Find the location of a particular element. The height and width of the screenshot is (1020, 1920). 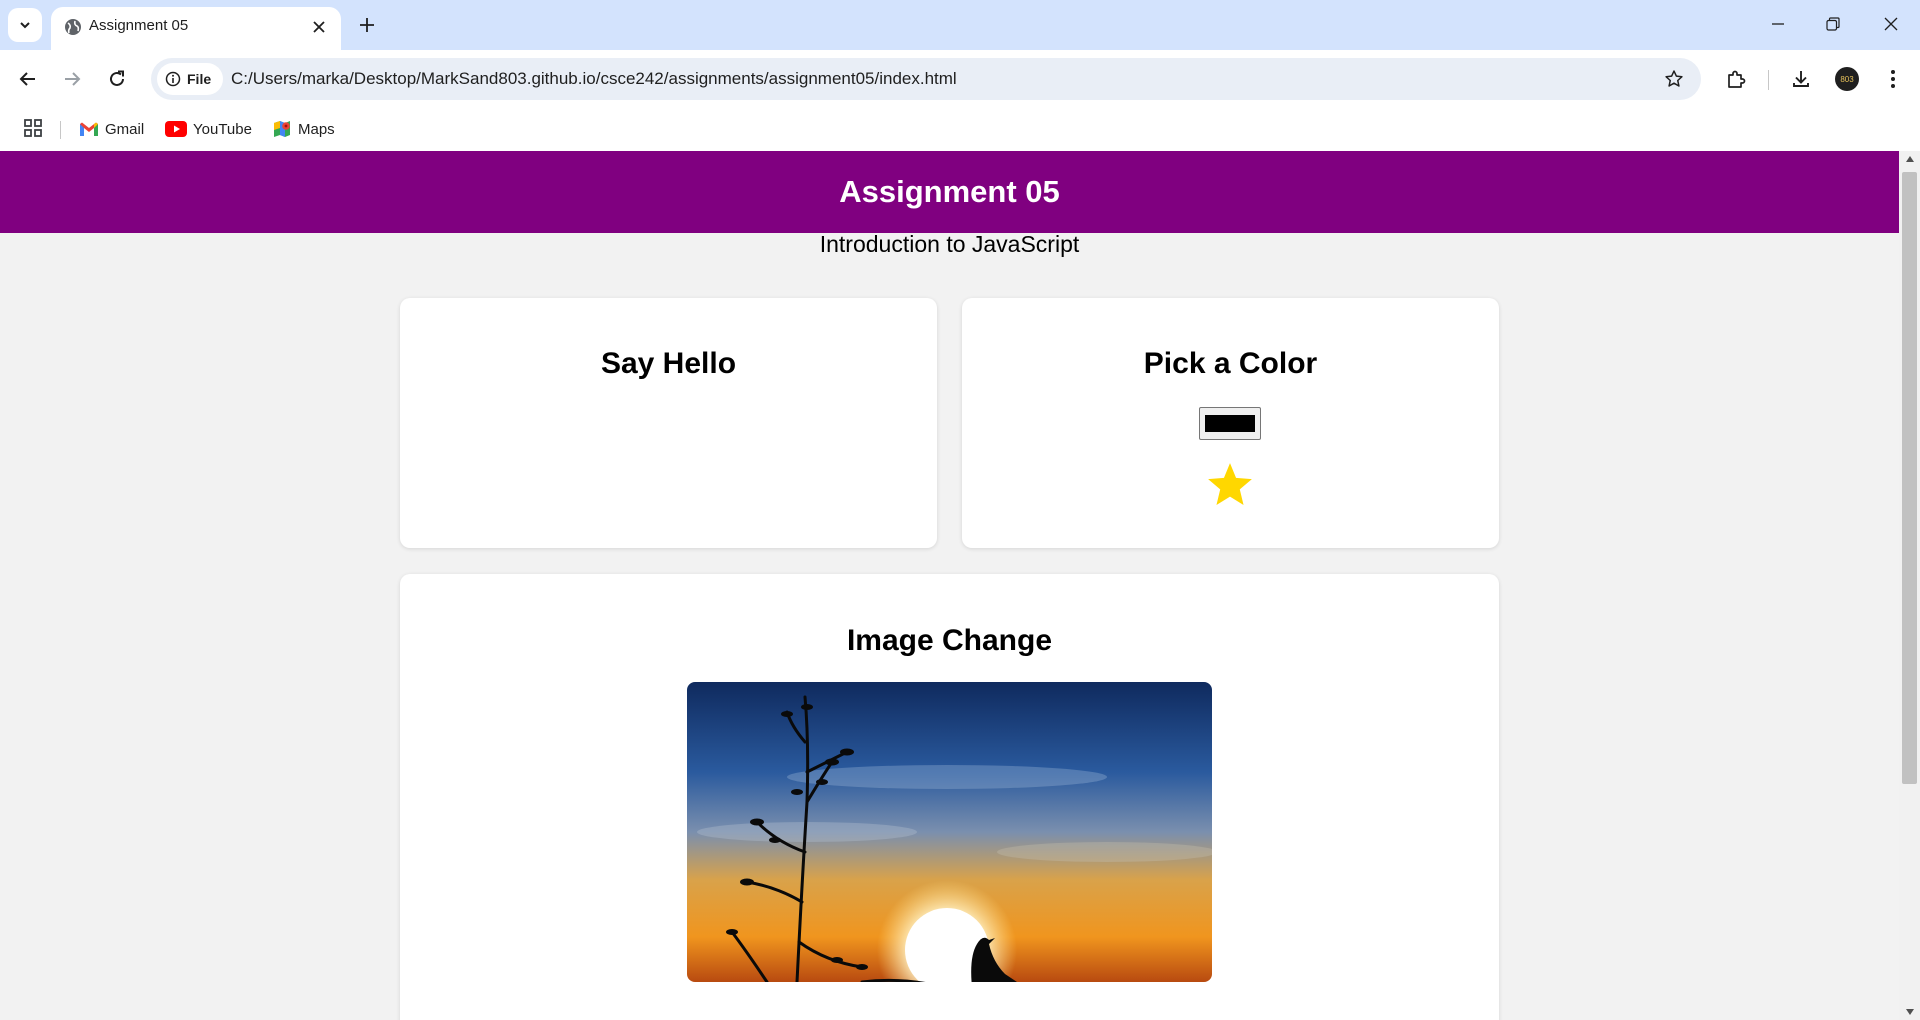

pick-color-heading: Pick a Color is located at coordinates (1230, 363).